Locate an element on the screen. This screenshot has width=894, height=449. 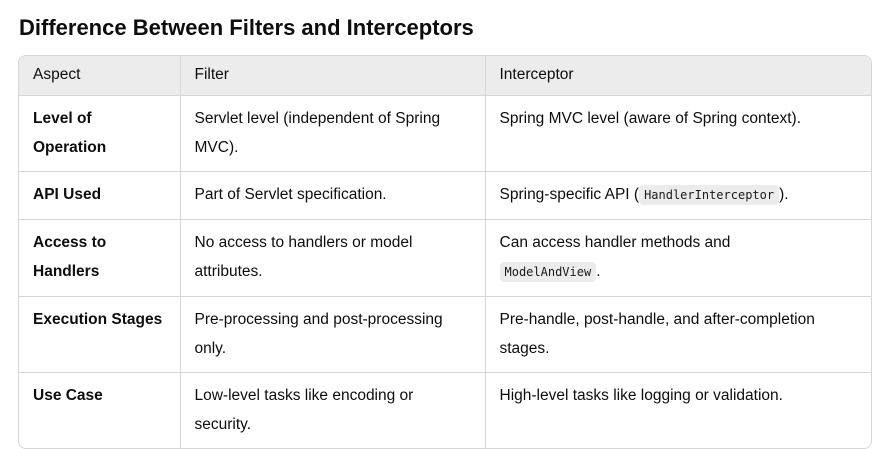
cell-filter: Pre-processing and post-processing only. is located at coordinates (332, 334).